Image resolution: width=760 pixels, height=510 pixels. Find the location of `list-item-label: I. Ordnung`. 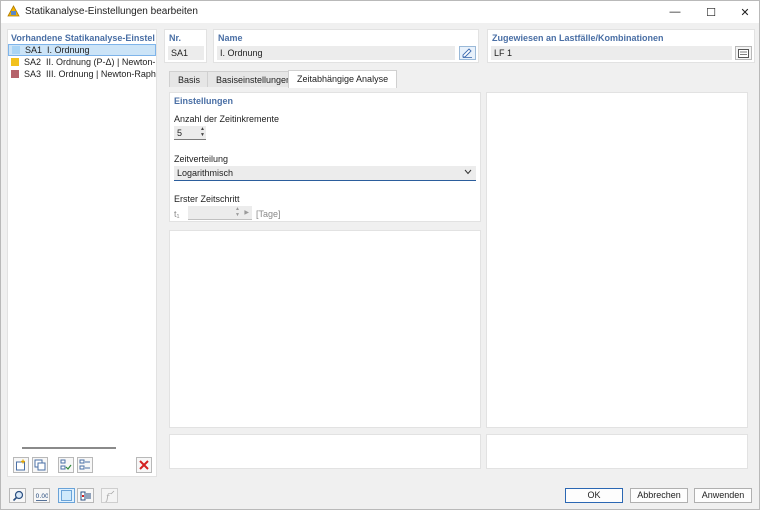

list-item-label: I. Ordnung is located at coordinates (68, 50).